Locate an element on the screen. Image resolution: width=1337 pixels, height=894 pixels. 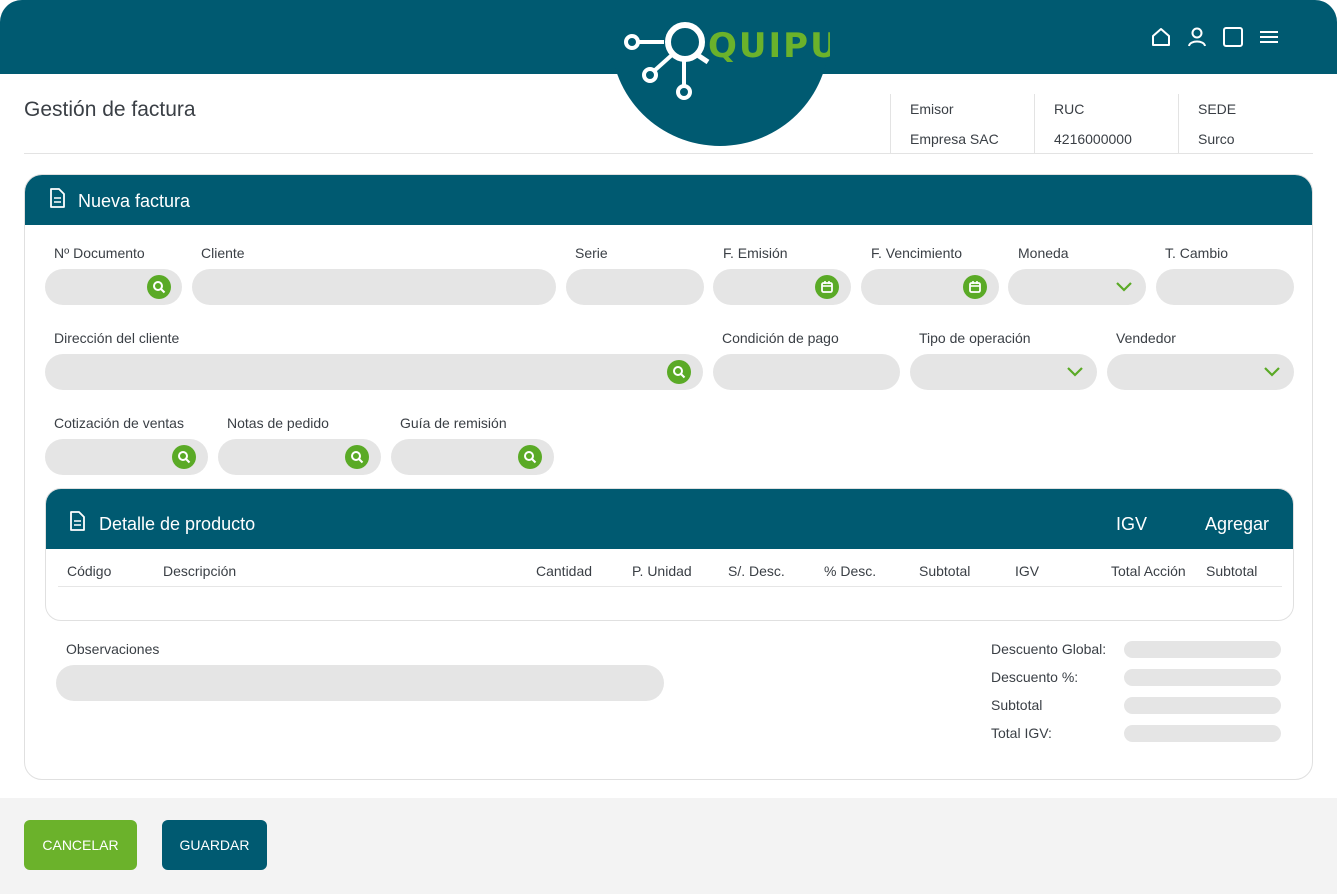
col-total-accion: Total Acción is located at coordinates (1148, 571).